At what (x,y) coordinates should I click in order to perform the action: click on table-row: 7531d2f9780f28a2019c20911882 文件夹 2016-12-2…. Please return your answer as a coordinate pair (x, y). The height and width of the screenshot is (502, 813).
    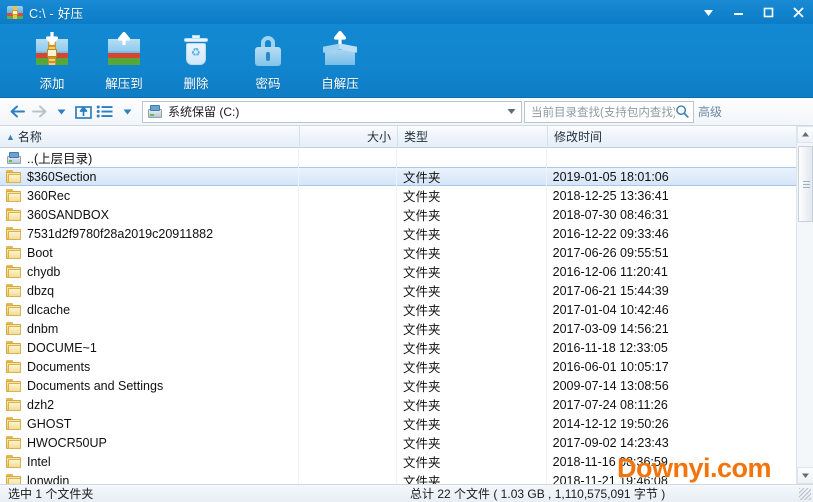
    Looking at the image, I should click on (398, 233).